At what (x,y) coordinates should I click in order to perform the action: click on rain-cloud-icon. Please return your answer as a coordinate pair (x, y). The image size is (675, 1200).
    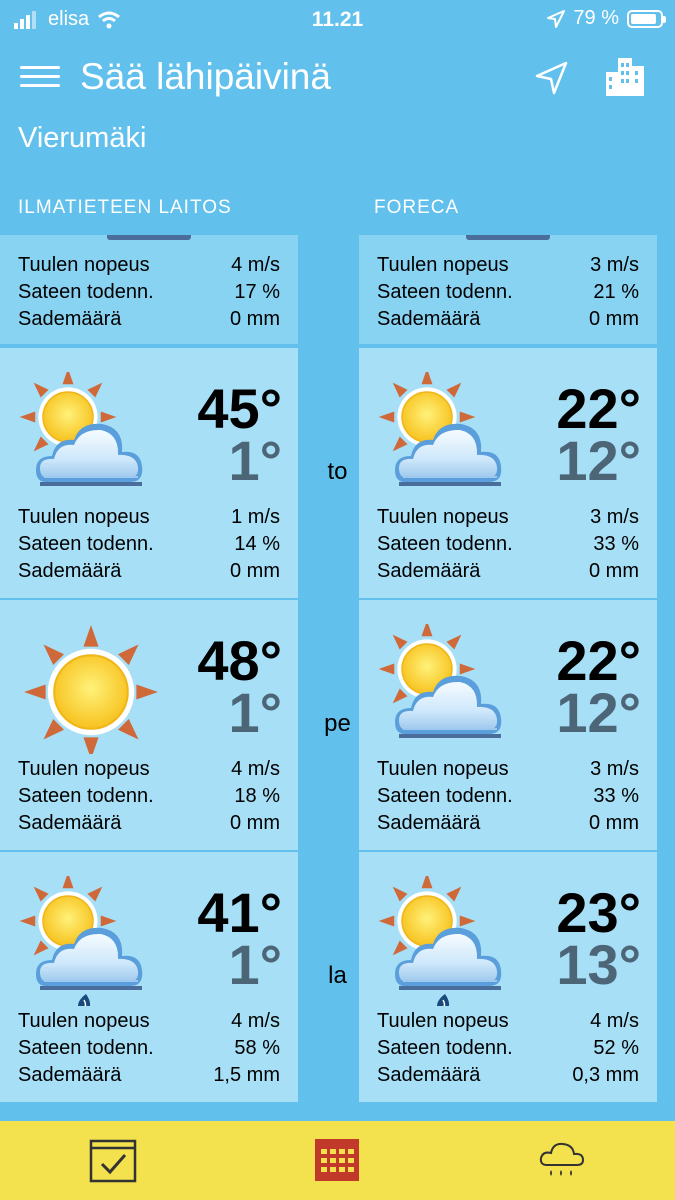
    Looking at the image, I should click on (562, 1160).